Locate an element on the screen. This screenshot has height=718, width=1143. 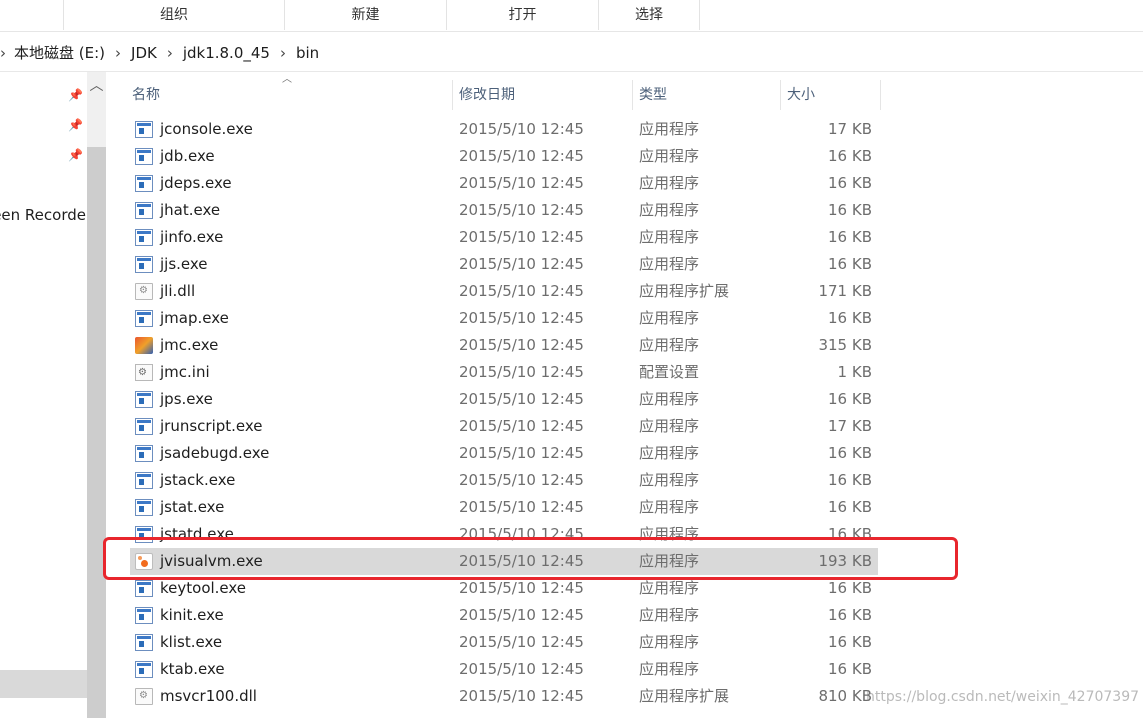
file-row: kinit.exe 2015/5/10 12:45 应用程序 16 KB is located at coordinates (504, 615).